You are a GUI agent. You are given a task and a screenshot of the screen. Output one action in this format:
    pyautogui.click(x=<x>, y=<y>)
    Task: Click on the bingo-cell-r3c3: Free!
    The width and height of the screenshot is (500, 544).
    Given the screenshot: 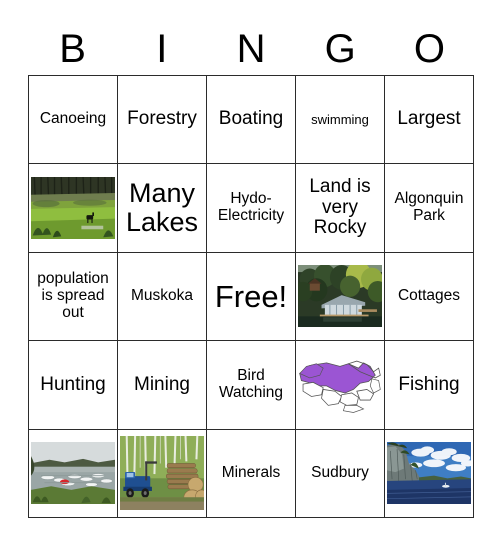 What is the action you would take?
    pyautogui.click(x=251, y=297)
    